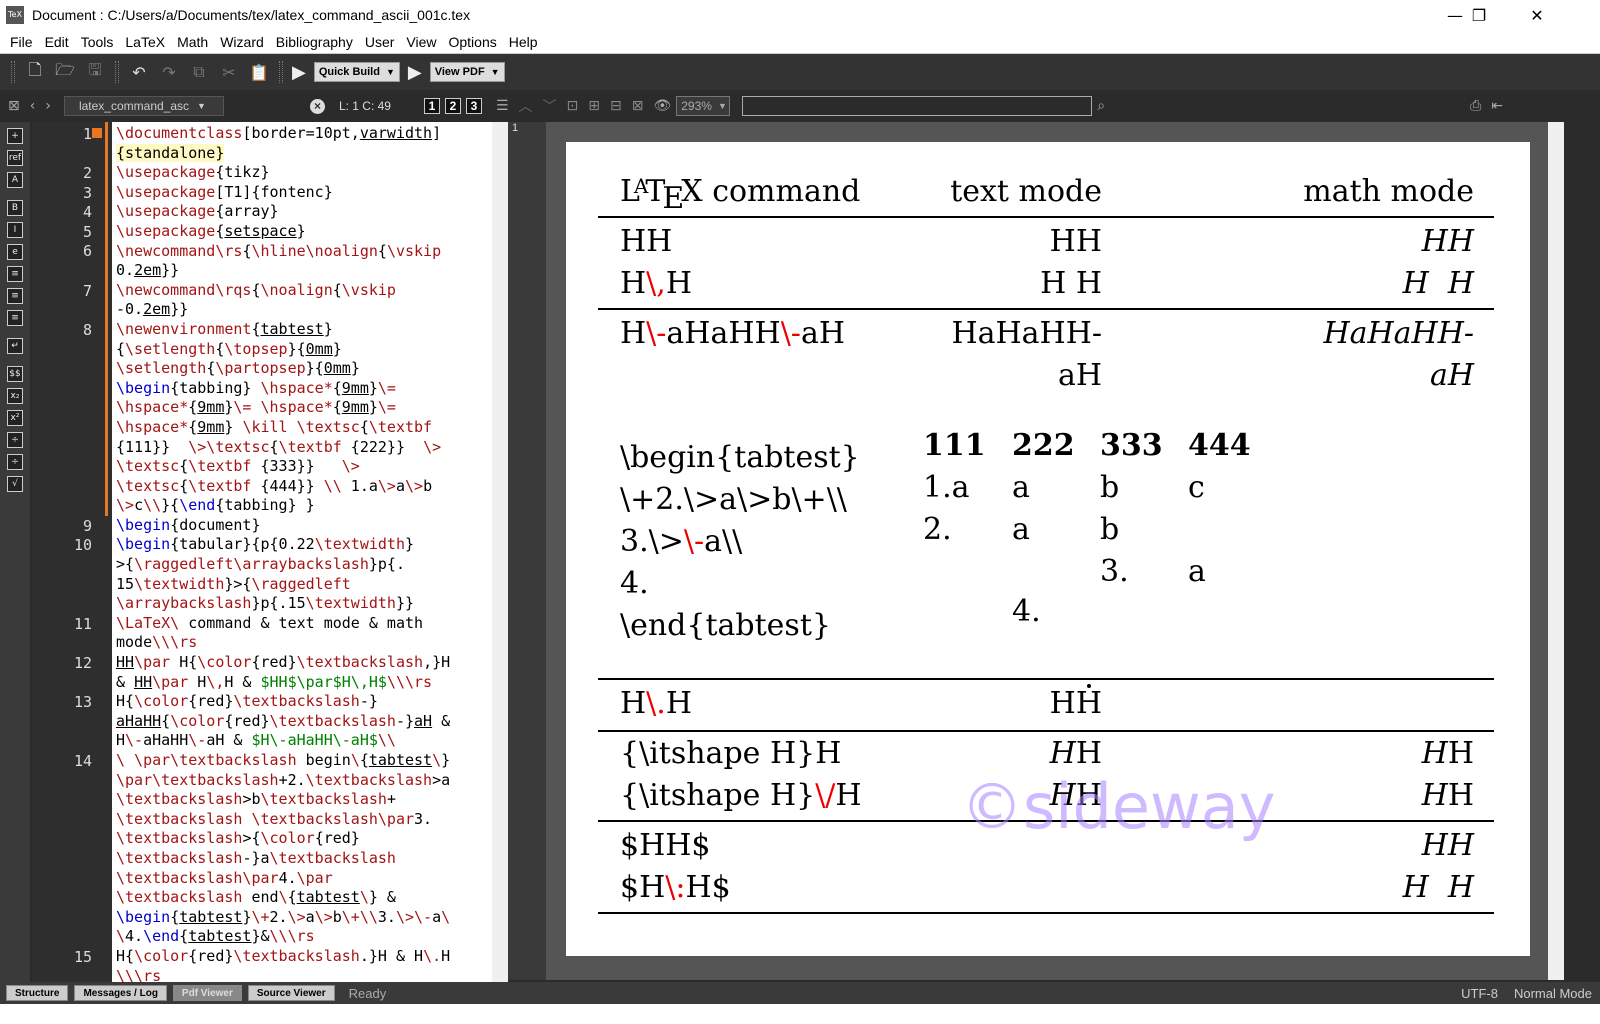 This screenshot has width=1600, height=1024. Describe the element at coordinates (37, 993) in the screenshot. I see `tab-structure: Structure` at that location.